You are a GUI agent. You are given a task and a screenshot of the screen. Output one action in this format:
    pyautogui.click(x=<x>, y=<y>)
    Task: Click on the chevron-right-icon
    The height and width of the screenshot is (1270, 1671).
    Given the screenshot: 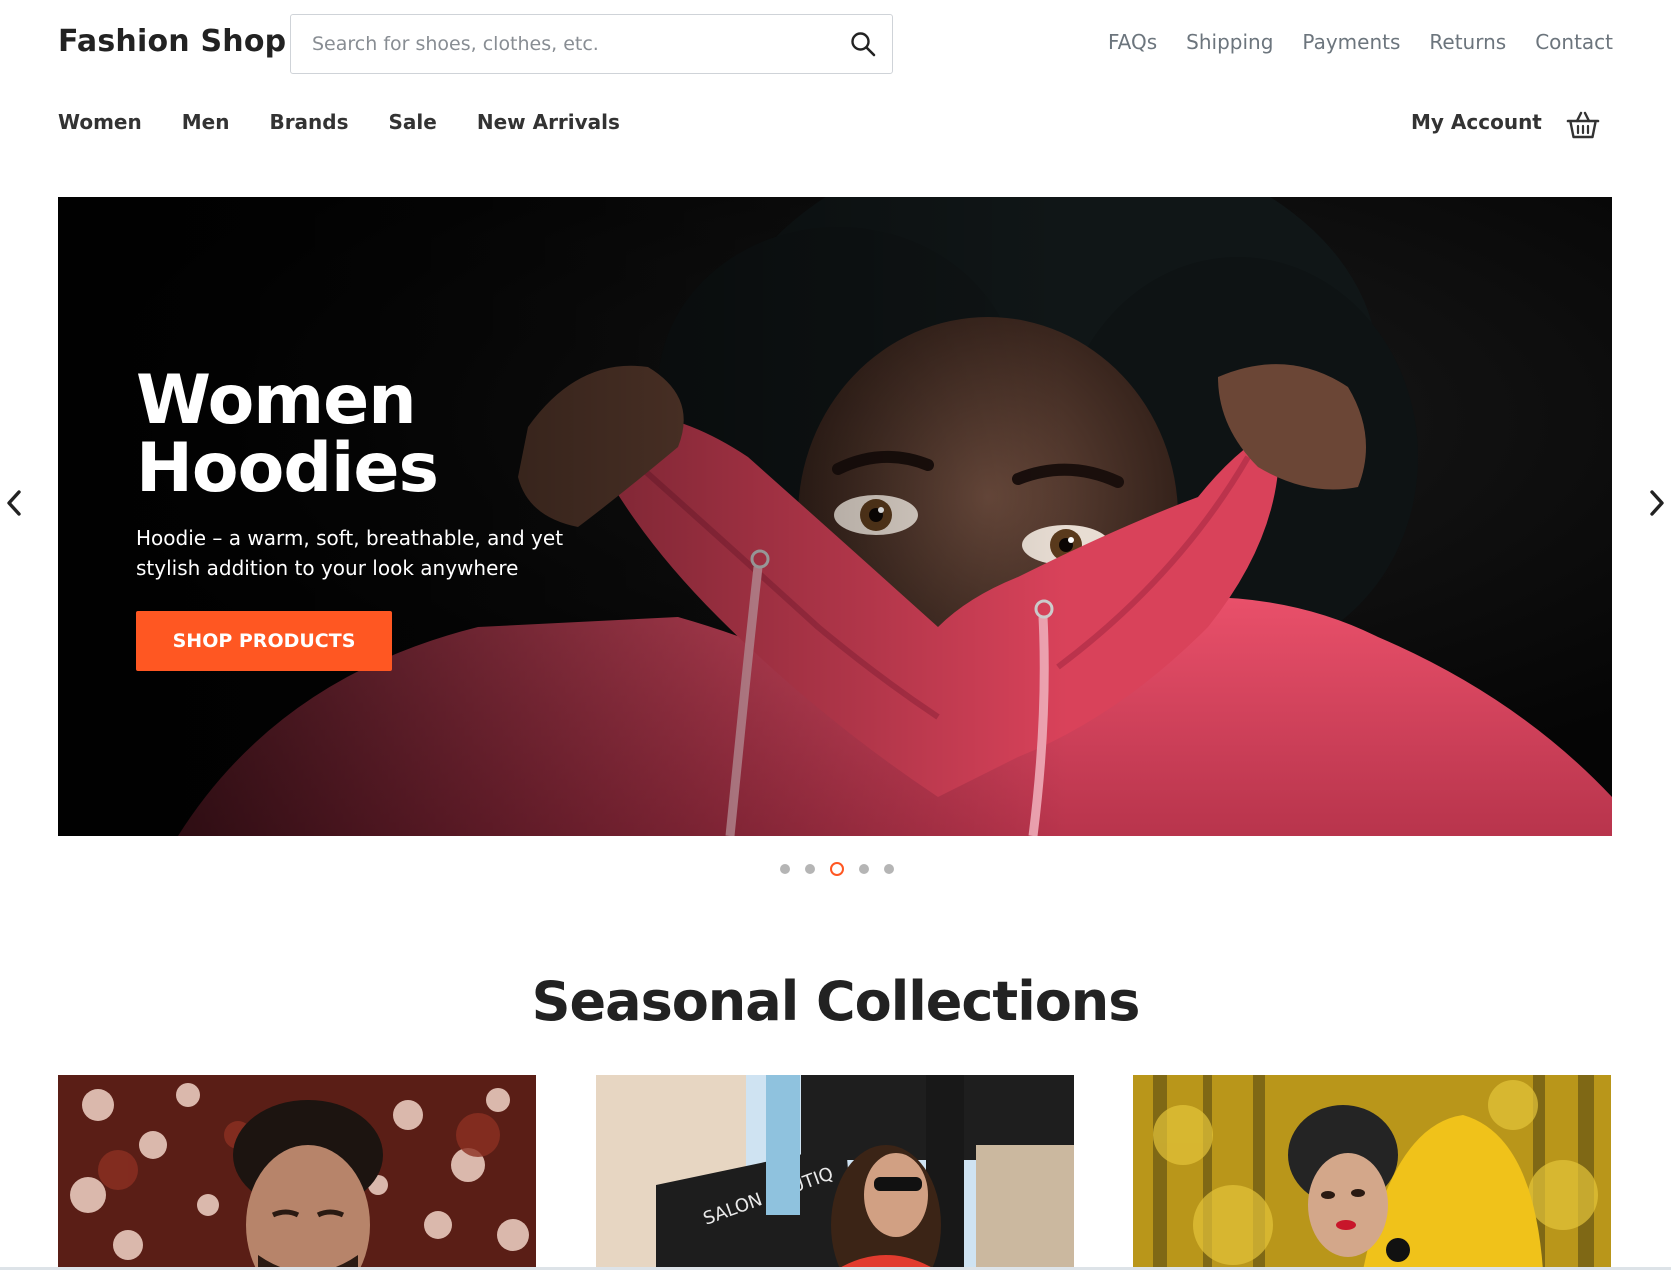 What is the action you would take?
    pyautogui.click(x=1657, y=503)
    